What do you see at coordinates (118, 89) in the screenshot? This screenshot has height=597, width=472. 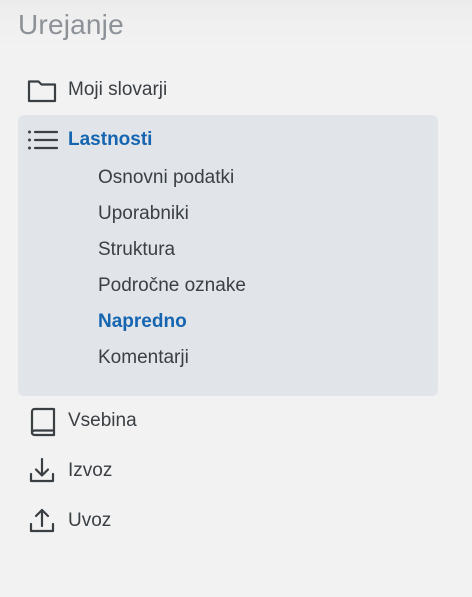 I see `nav-item-label: Moji slovarji` at bounding box center [118, 89].